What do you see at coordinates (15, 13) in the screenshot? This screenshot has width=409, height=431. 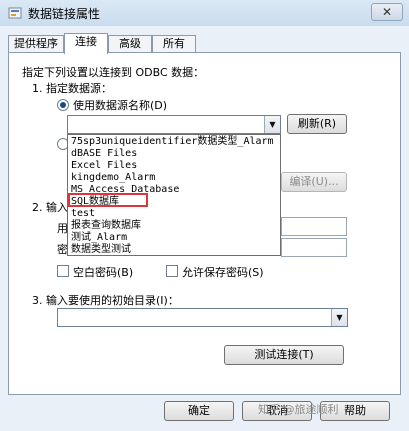 I see `data-link-icon` at bounding box center [15, 13].